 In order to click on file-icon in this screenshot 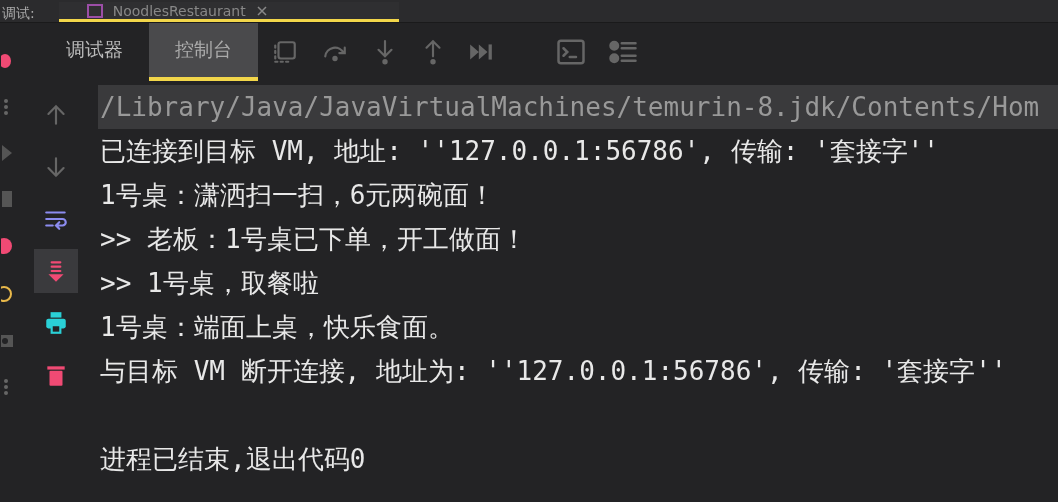, I will do `click(94, 10)`.